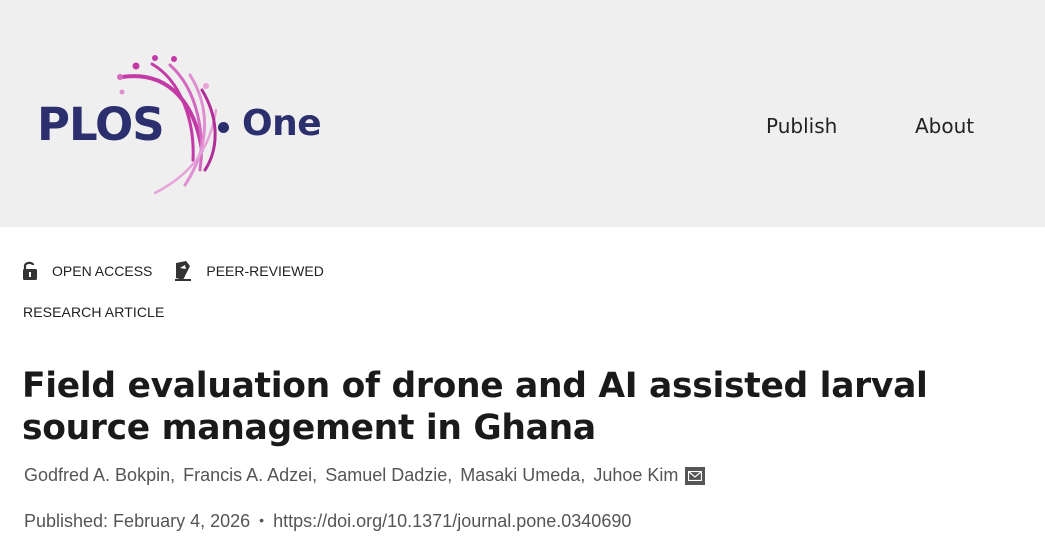 Image resolution: width=1045 pixels, height=540 pixels. I want to click on open-access-badge: OPEN ACCESS, so click(87, 271).